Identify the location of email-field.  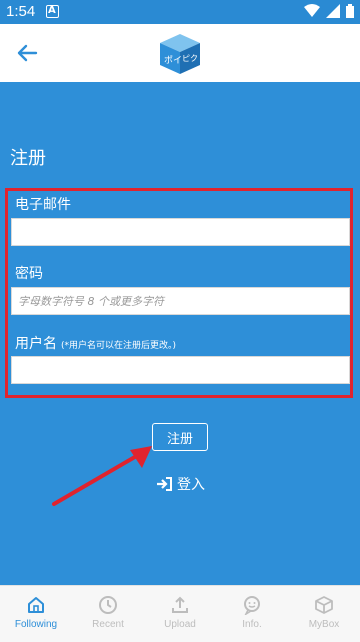
(180, 232).